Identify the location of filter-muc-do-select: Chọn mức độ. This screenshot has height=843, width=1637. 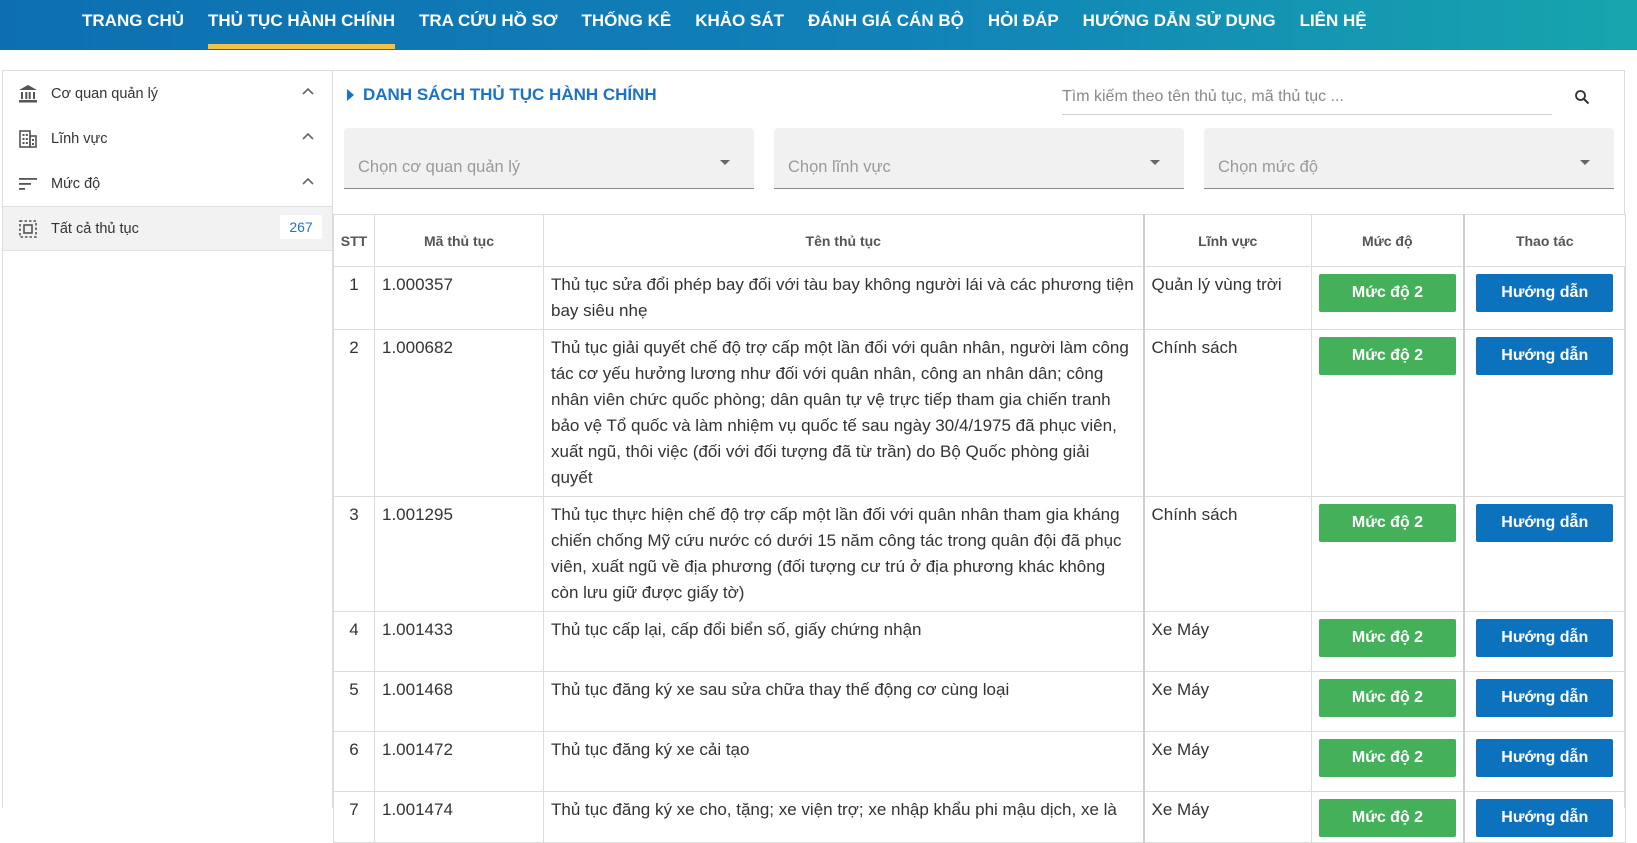
(1409, 158).